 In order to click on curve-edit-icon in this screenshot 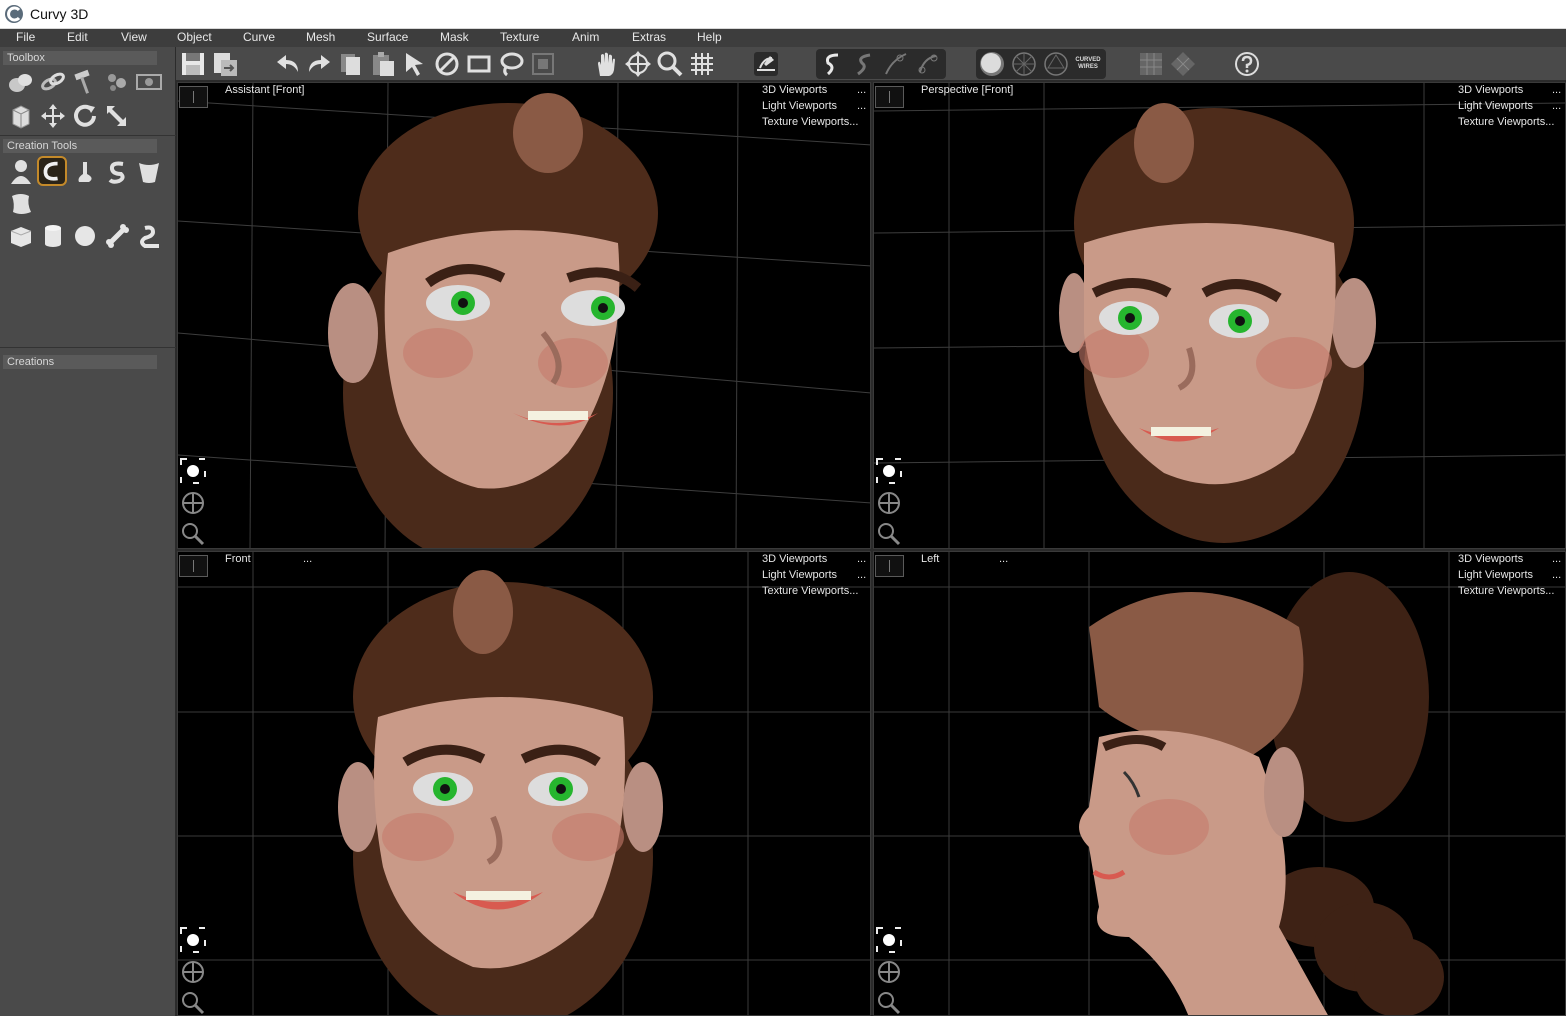, I will do `click(864, 64)`.